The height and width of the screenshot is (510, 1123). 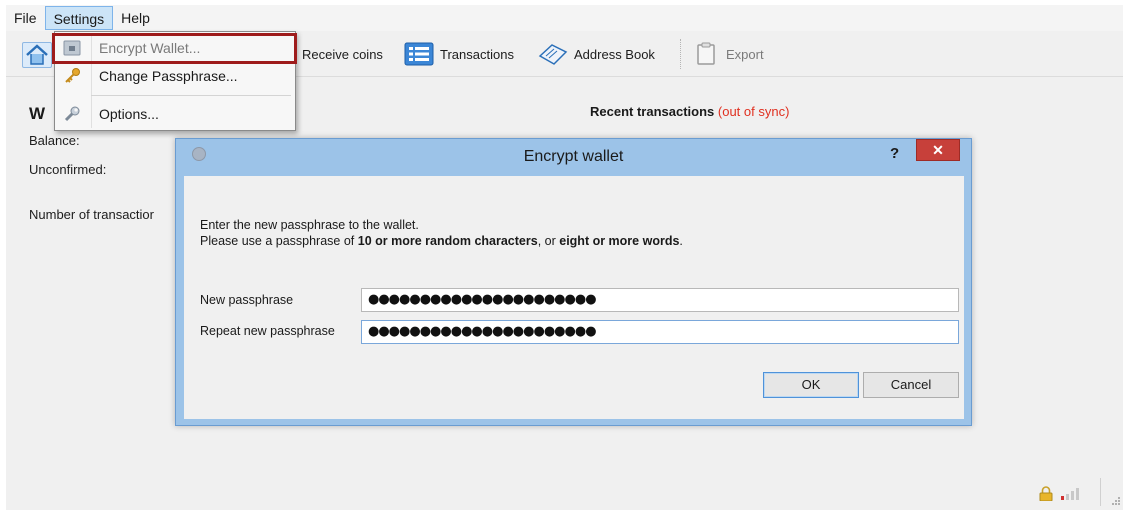 I want to click on recent-transactions-heading: Recent transactions (out of sync), so click(x=689, y=111).